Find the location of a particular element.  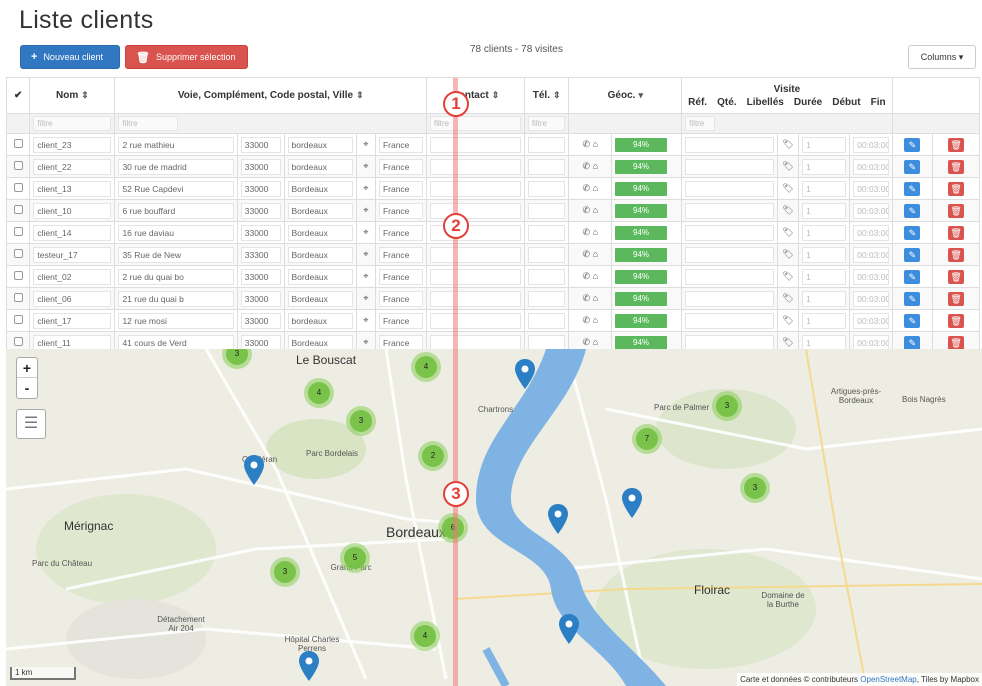

col-voie: Voie, Complément, Code postal, Ville ⇕ is located at coordinates (271, 95).